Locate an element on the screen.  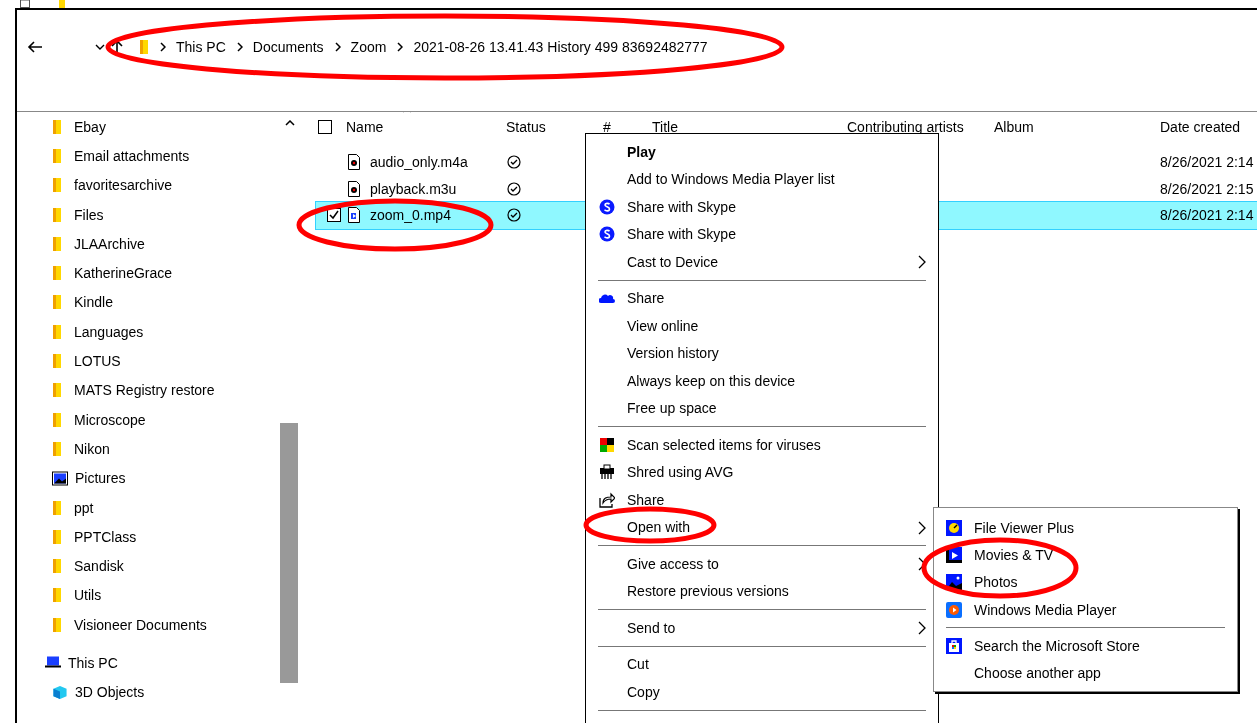
date-created: 8/26/2021 2:15 is located at coordinates (1207, 188).